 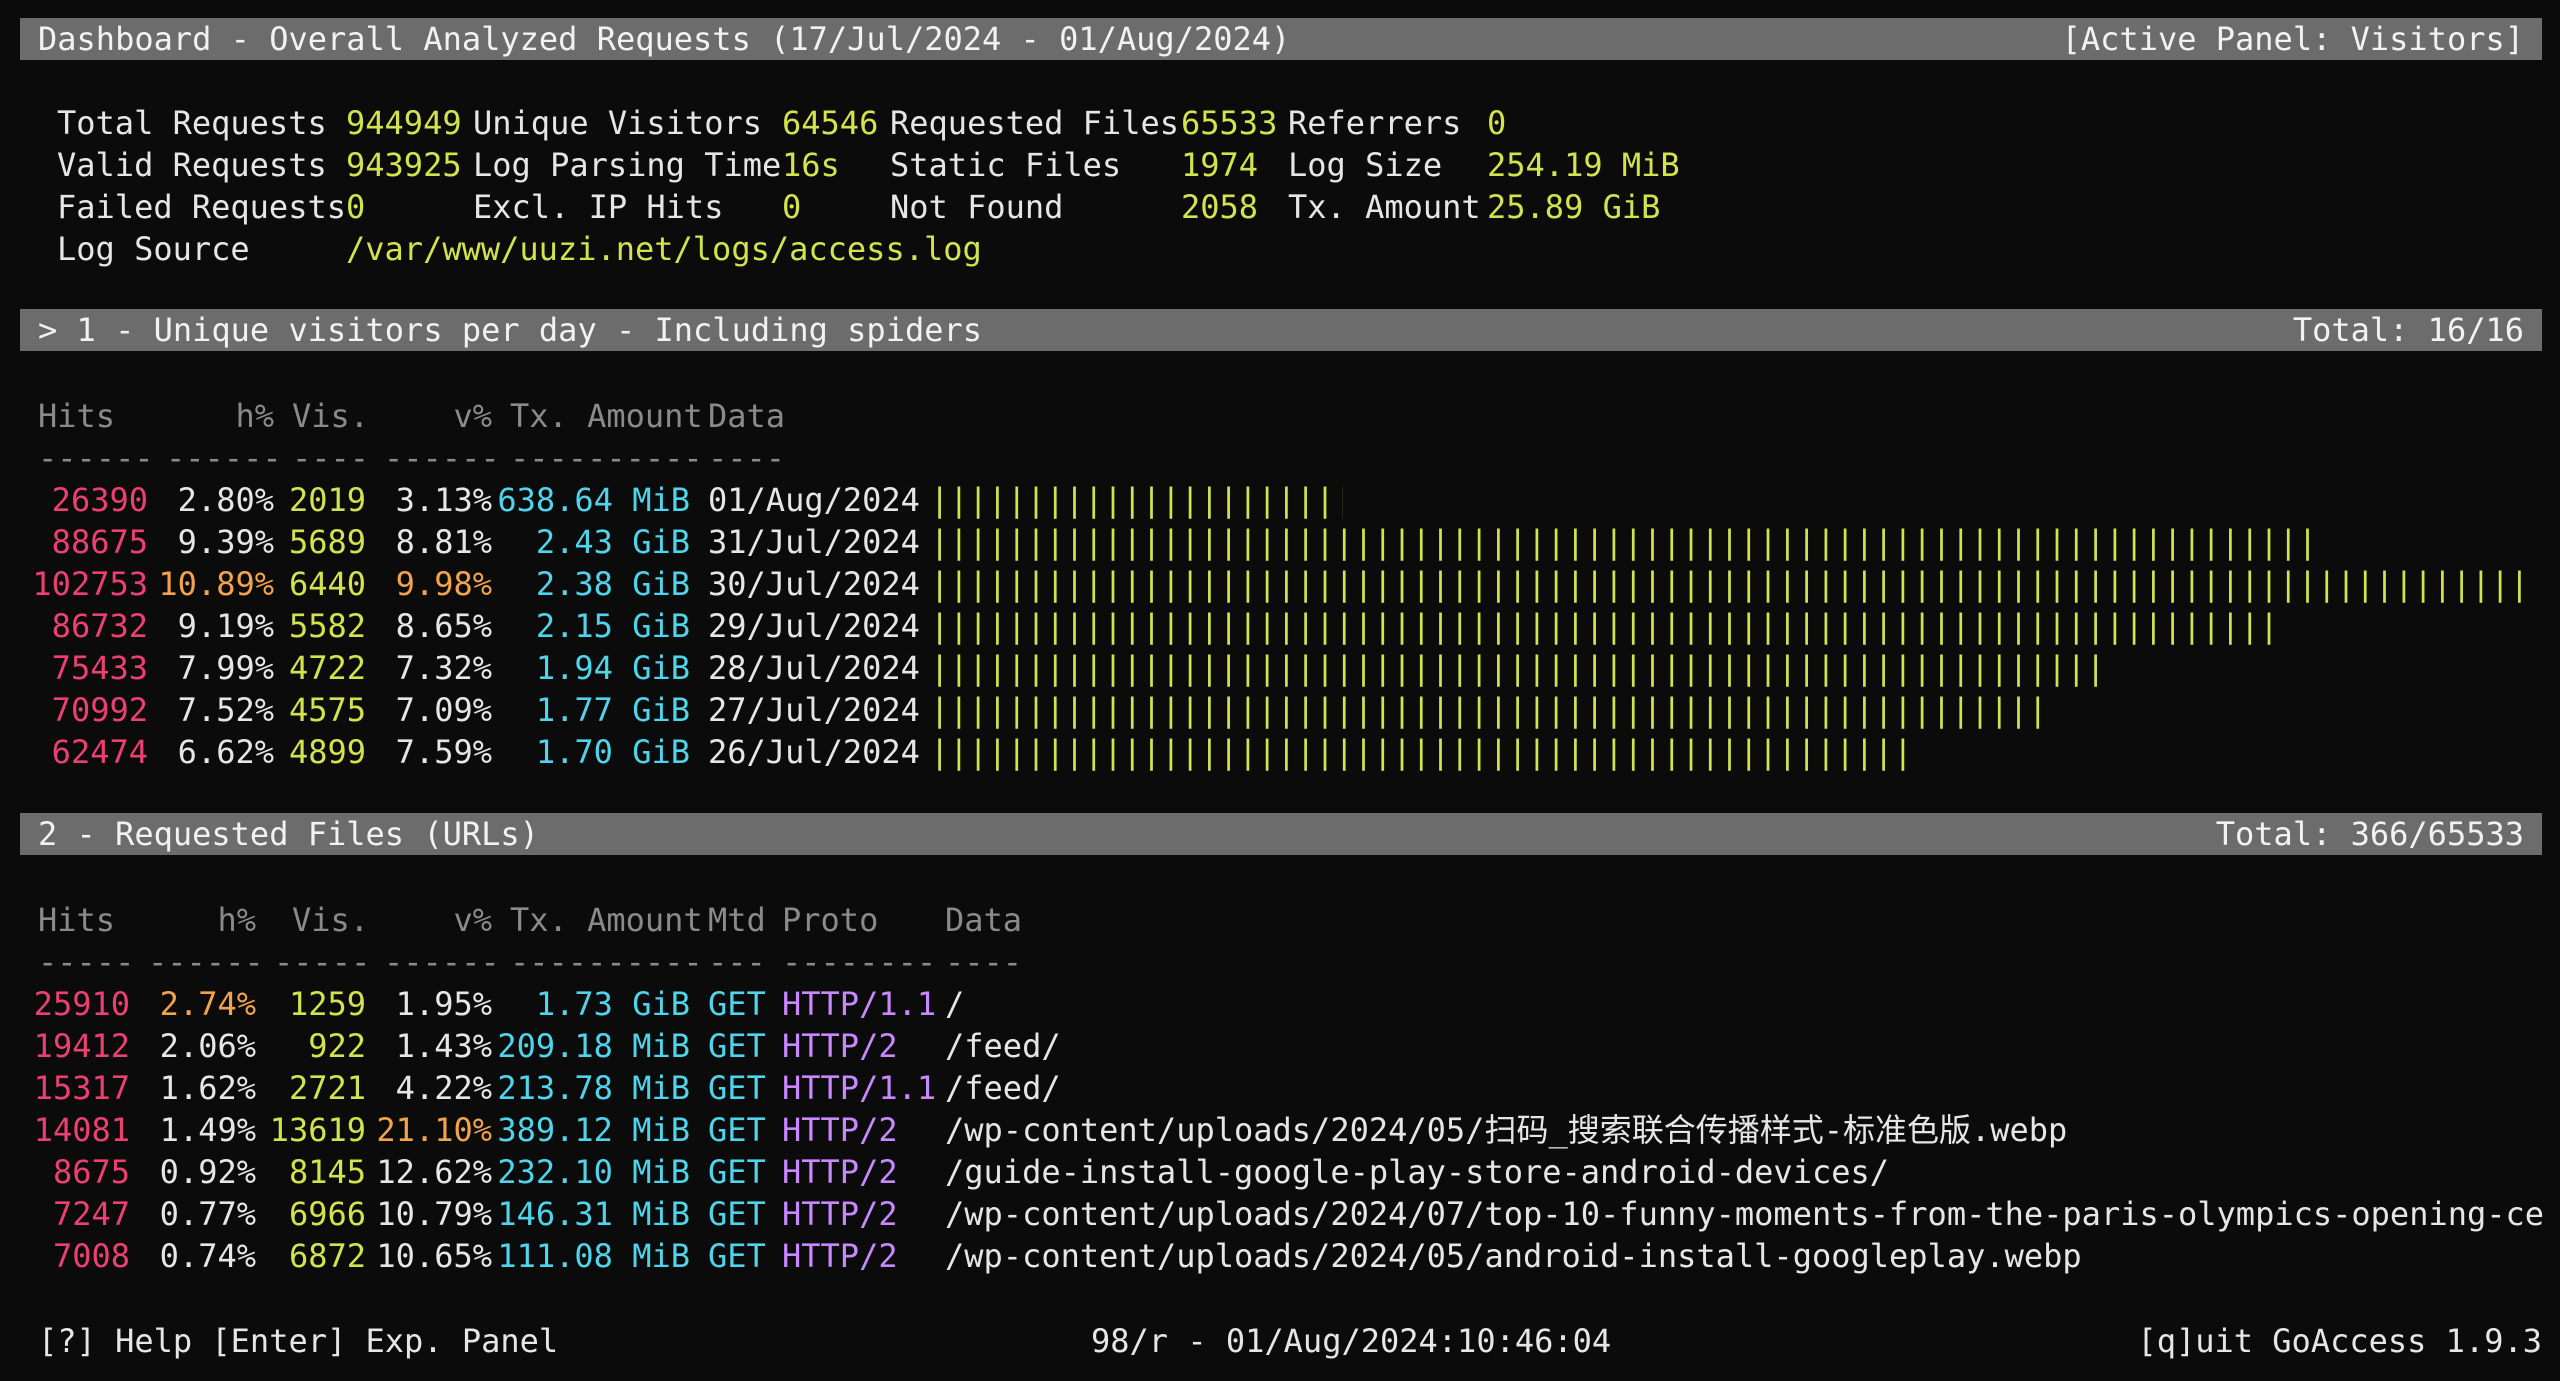 I want to click on row-vp: 12.62%, so click(x=434, y=1172).